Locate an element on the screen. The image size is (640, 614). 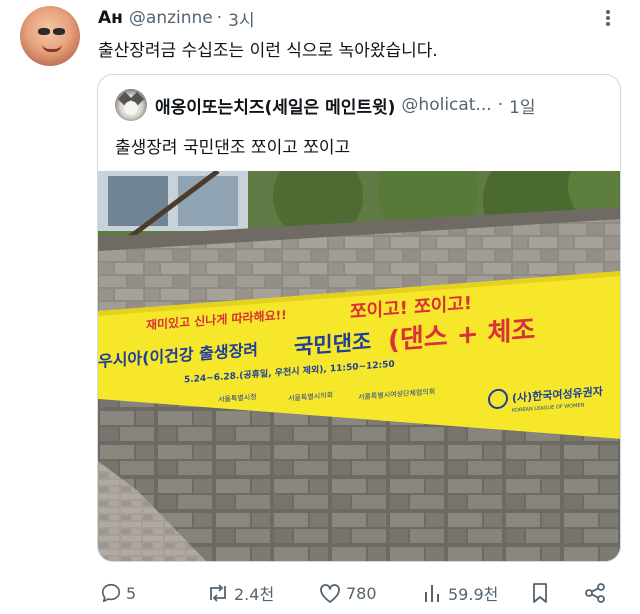
more-options-icon is located at coordinates (608, 18).